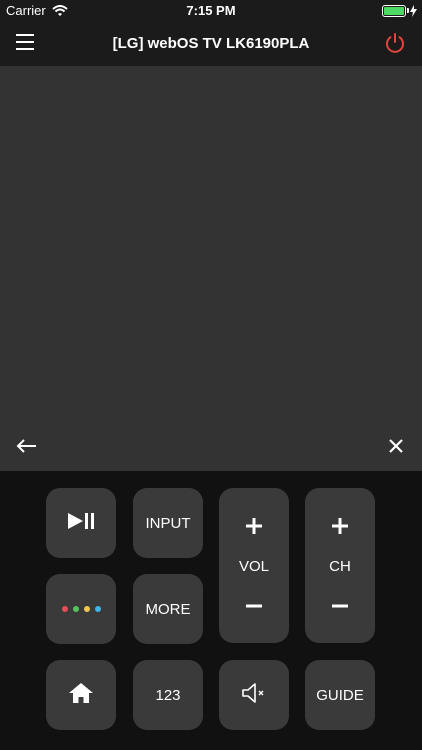 The image size is (422, 750). I want to click on status-time: 7:15 PM, so click(211, 10).